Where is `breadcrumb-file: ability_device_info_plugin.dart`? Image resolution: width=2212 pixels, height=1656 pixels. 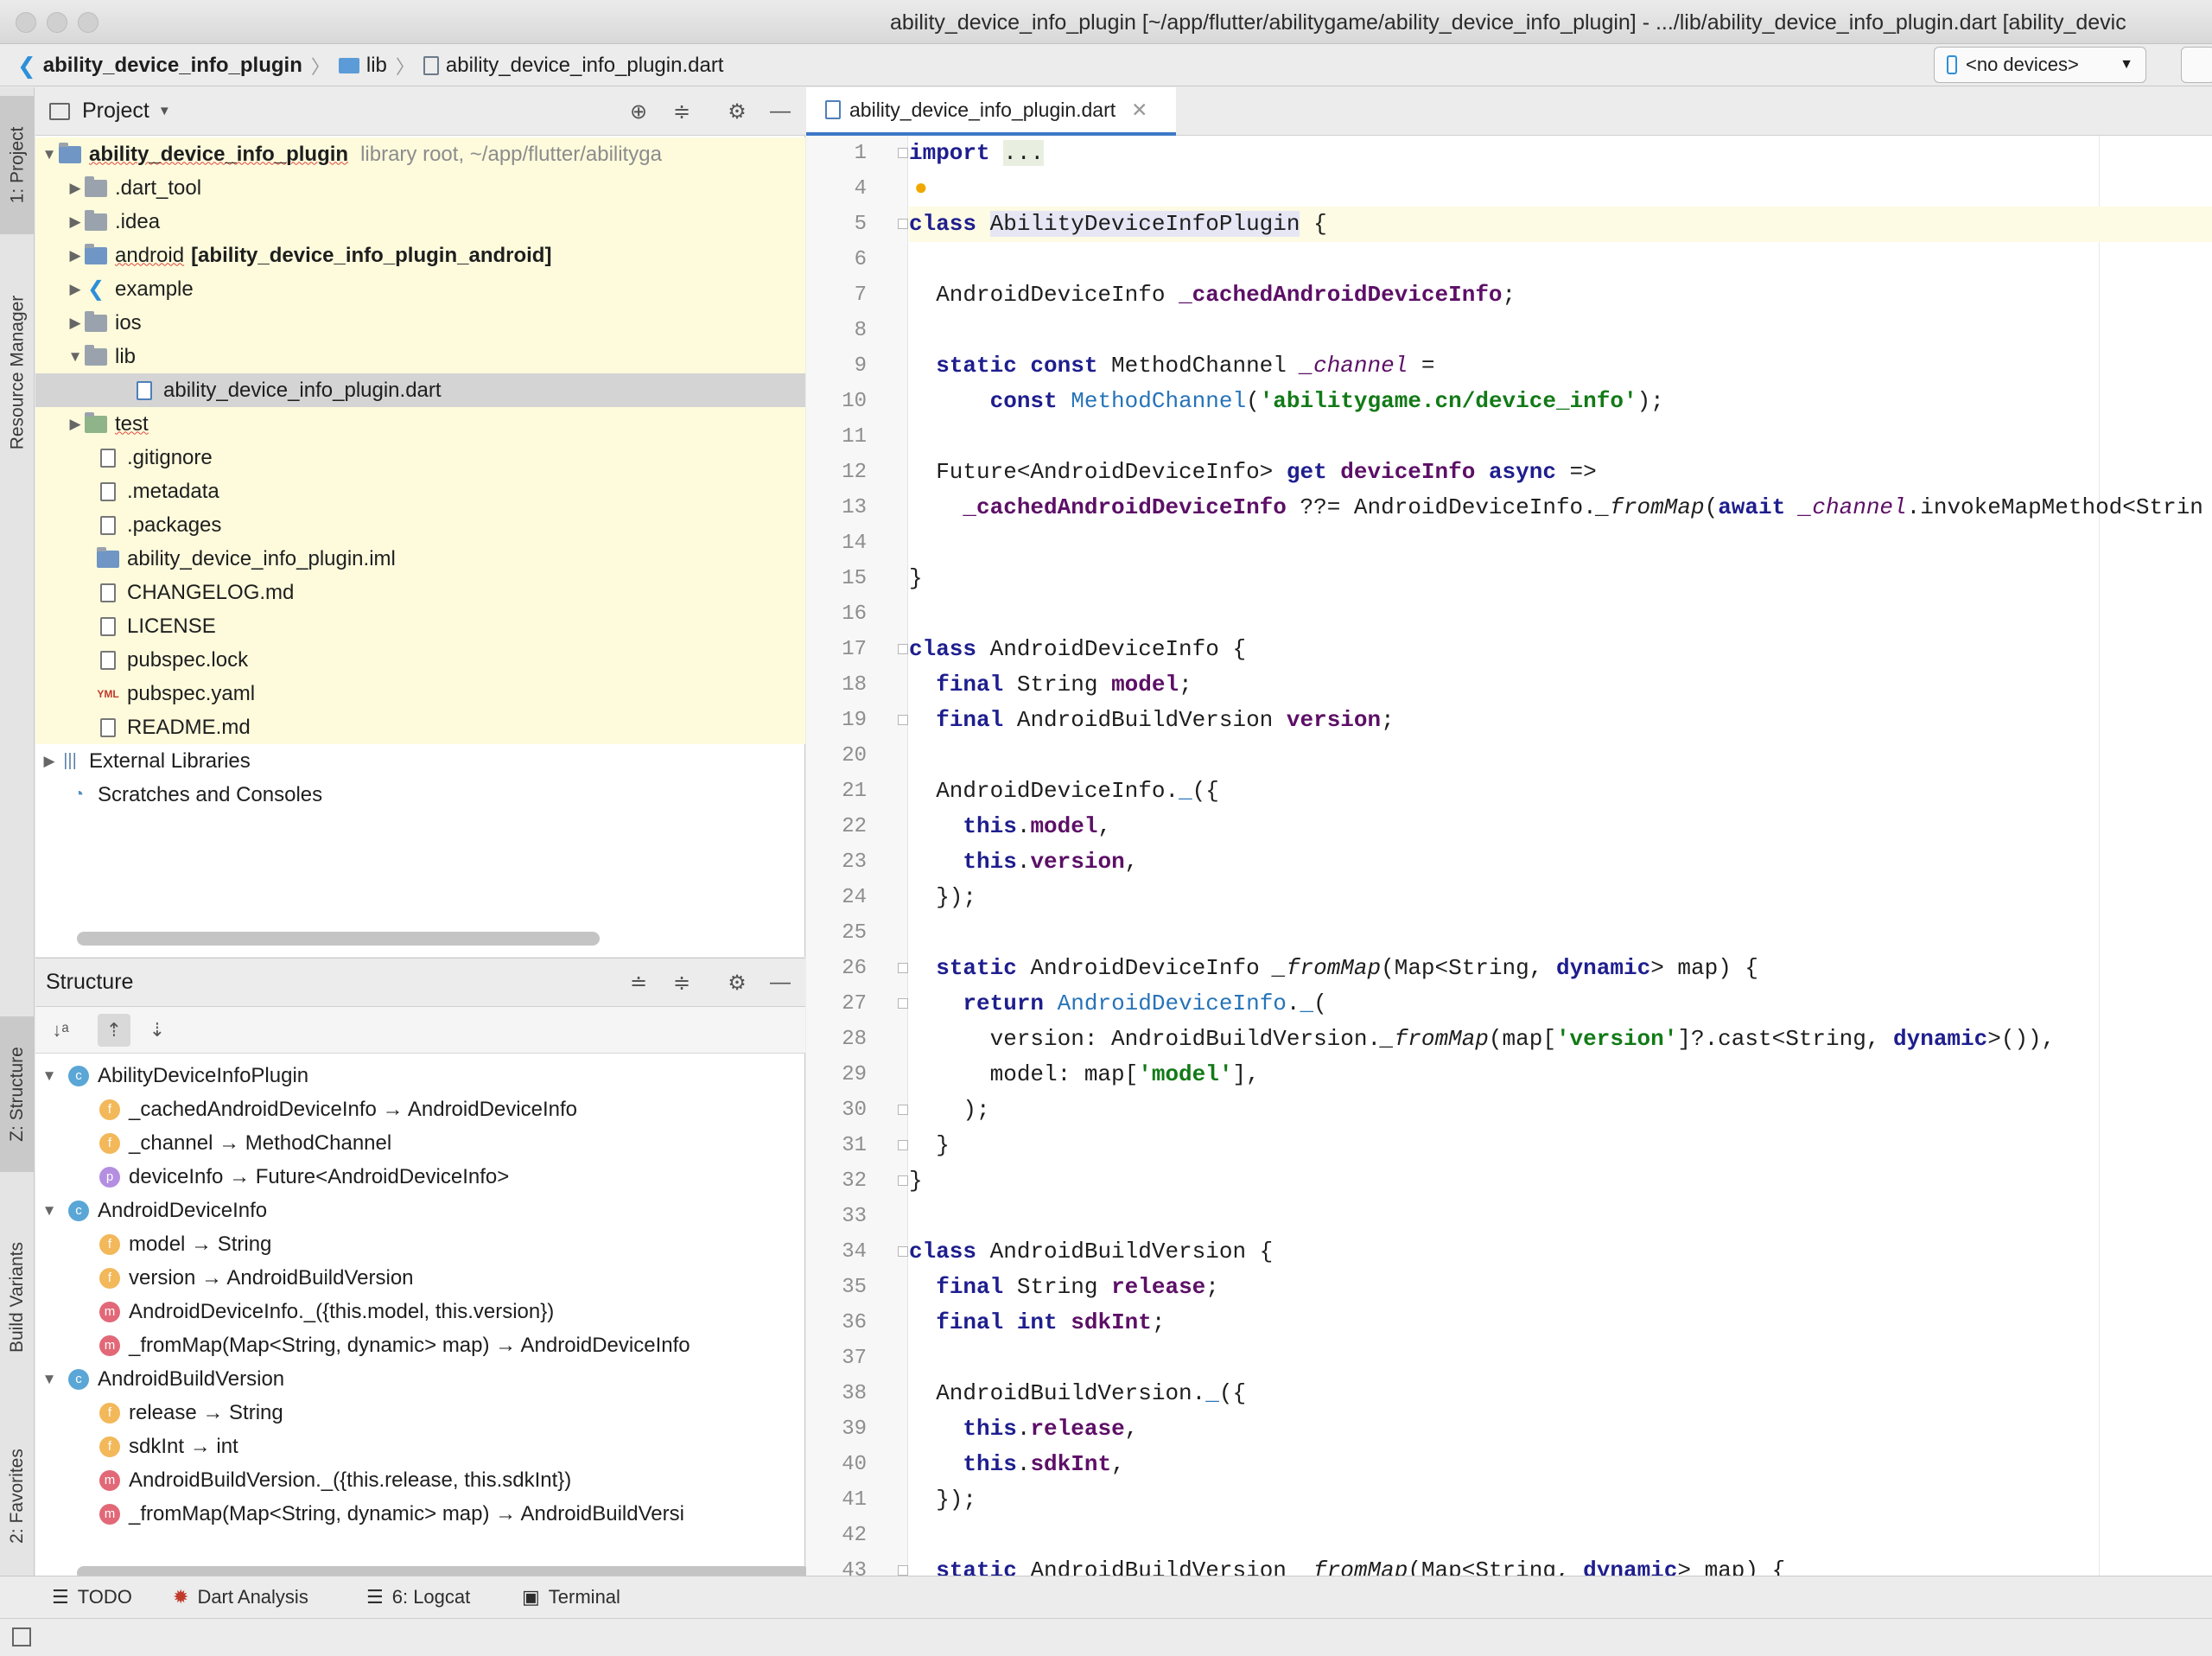 breadcrumb-file: ability_device_info_plugin.dart is located at coordinates (585, 66).